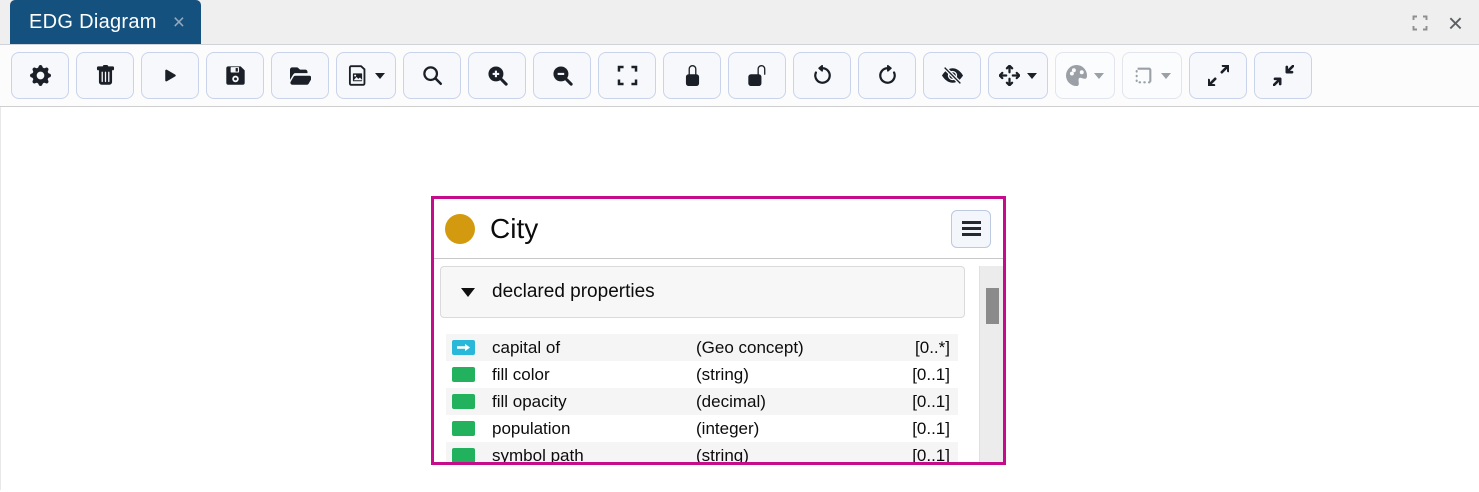 The image size is (1479, 492). I want to click on export-image-button, so click(366, 75).